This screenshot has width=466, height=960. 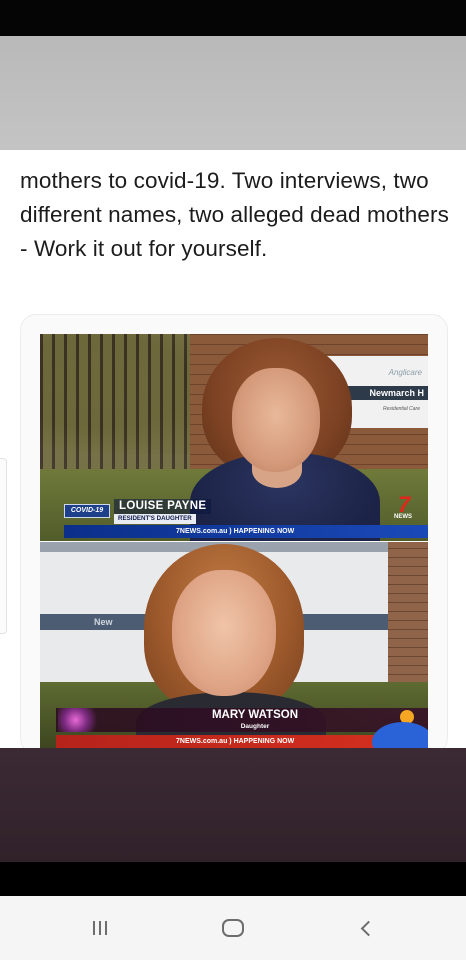 What do you see at coordinates (396, 393) in the screenshot?
I see `sign-name-text: Newmarch H` at bounding box center [396, 393].